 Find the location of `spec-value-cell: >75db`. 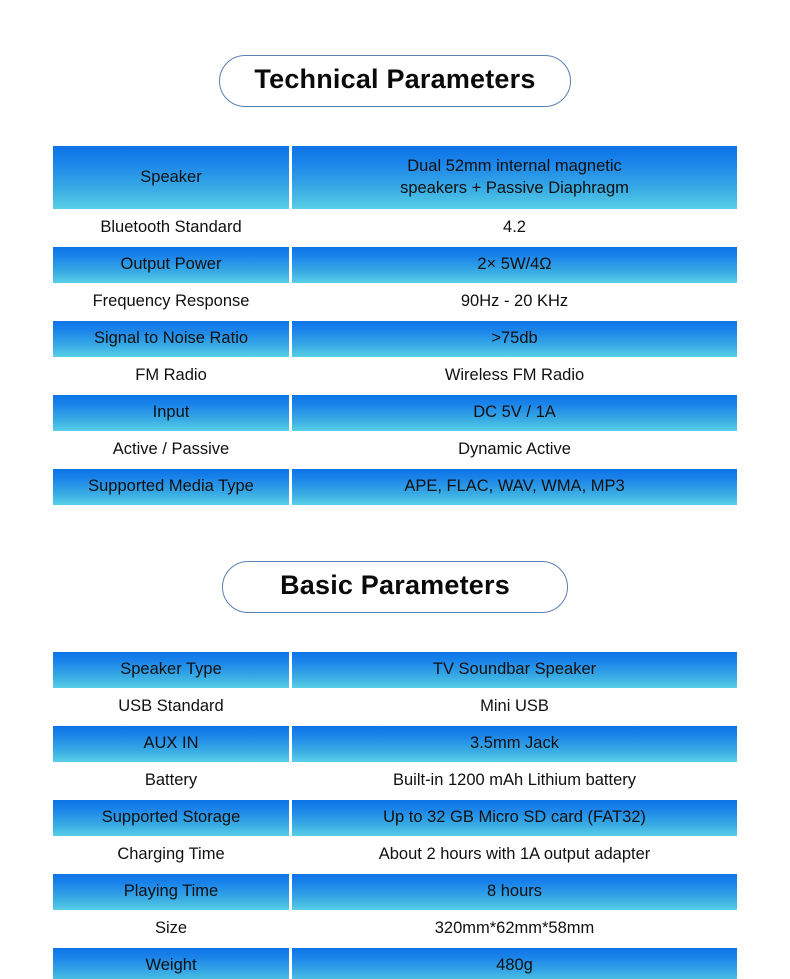

spec-value-cell: >75db is located at coordinates (514, 339).